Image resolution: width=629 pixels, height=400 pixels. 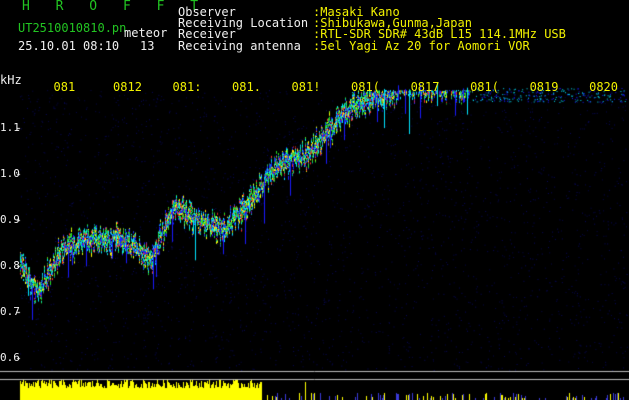 What do you see at coordinates (146, 33) in the screenshot?
I see `mode-label: meteor` at bounding box center [146, 33].